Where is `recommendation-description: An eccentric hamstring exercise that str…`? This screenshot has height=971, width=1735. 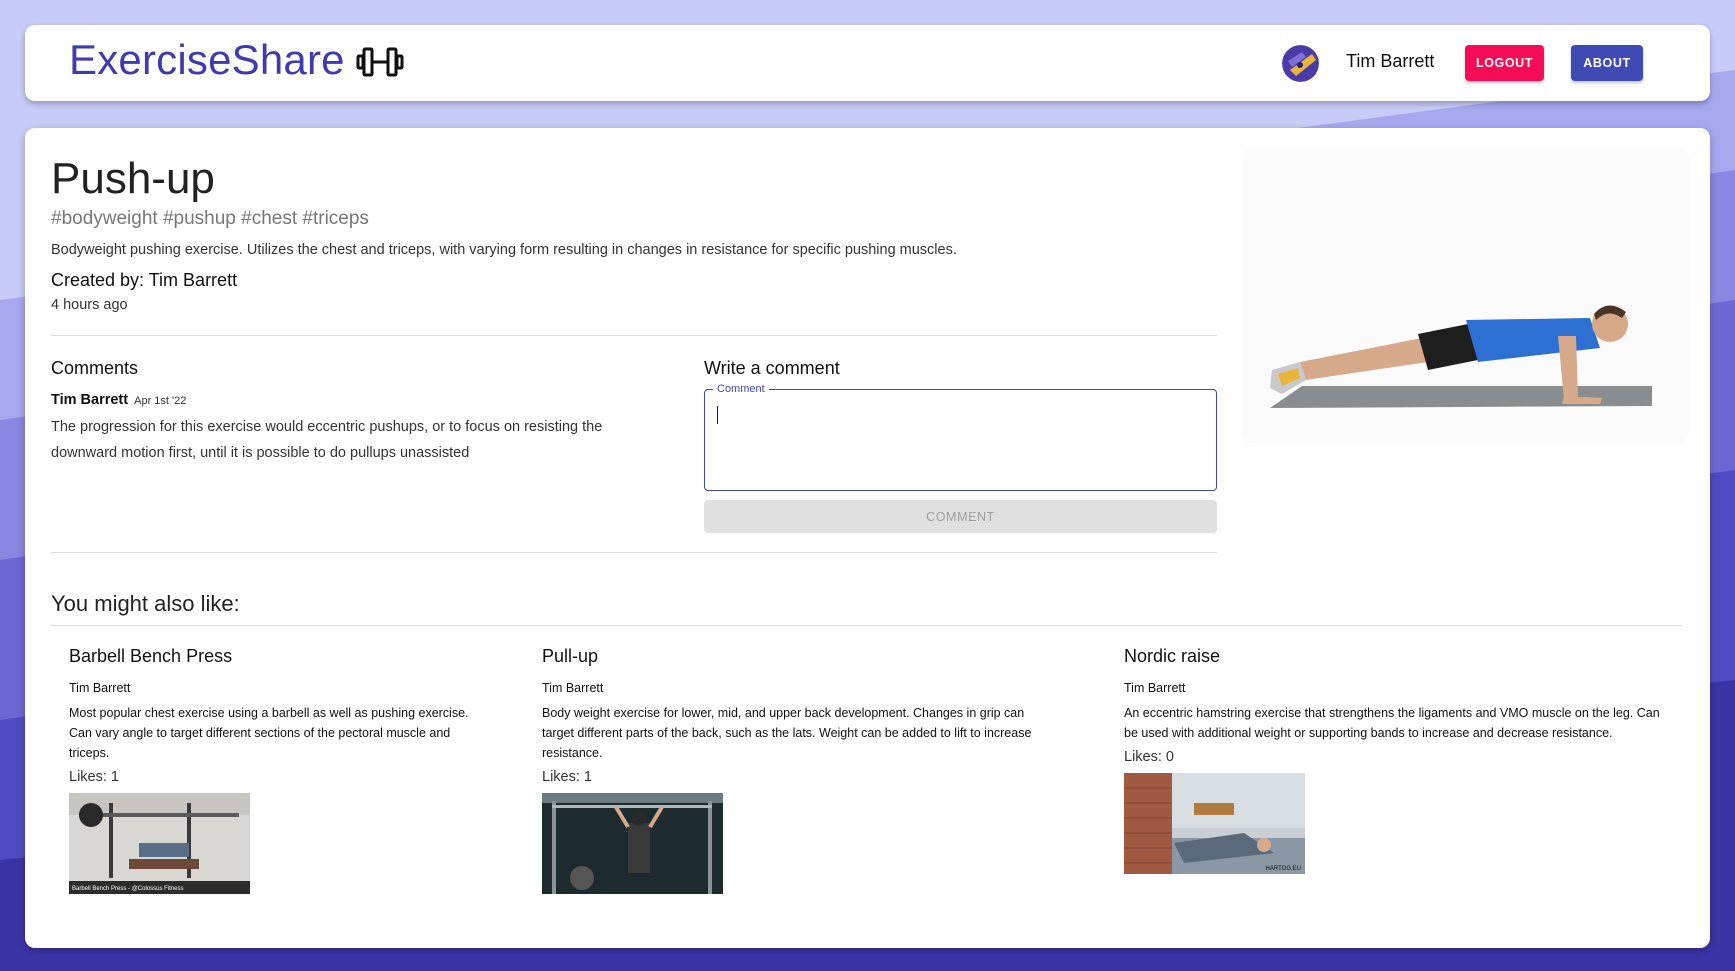 recommendation-description: An eccentric hamstring exercise that str… is located at coordinates (1392, 723).